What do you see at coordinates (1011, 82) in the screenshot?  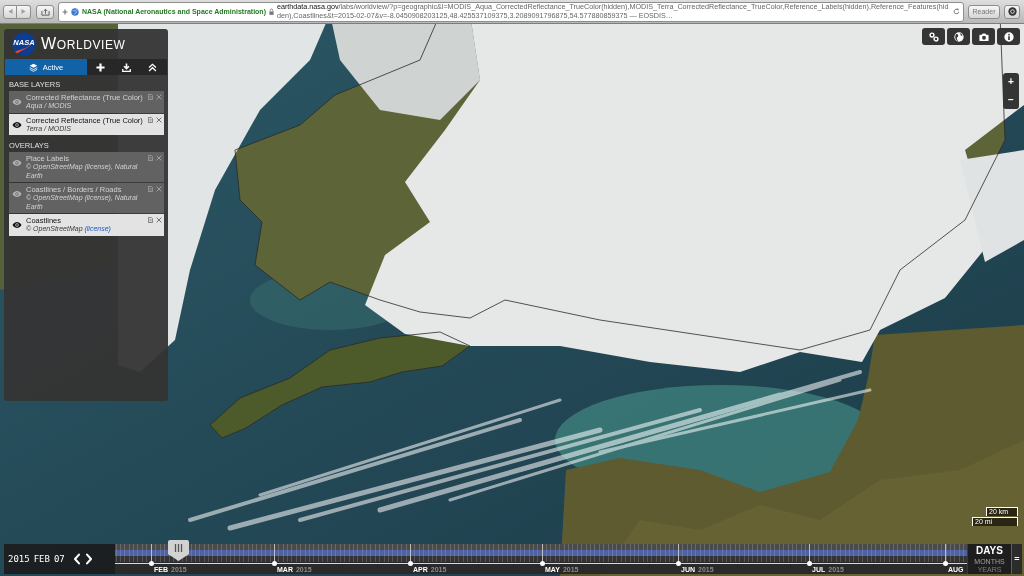 I see `zoom-button: +` at bounding box center [1011, 82].